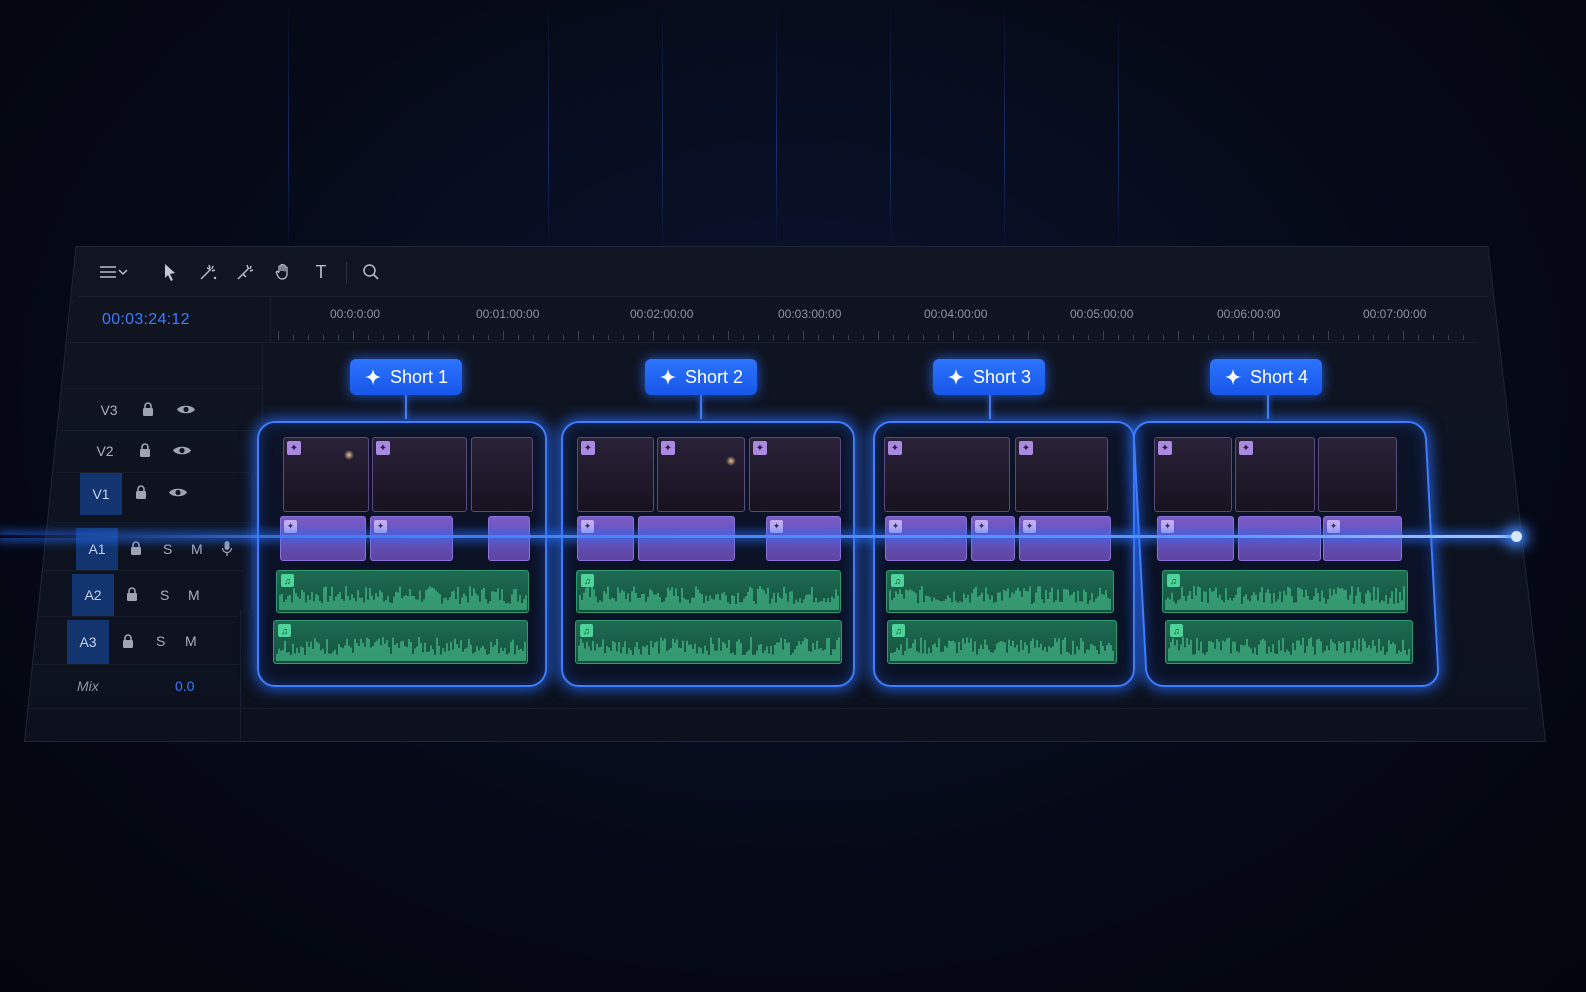 The height and width of the screenshot is (992, 1586). Describe the element at coordinates (990, 407) in the screenshot. I see `badge-connector` at that location.